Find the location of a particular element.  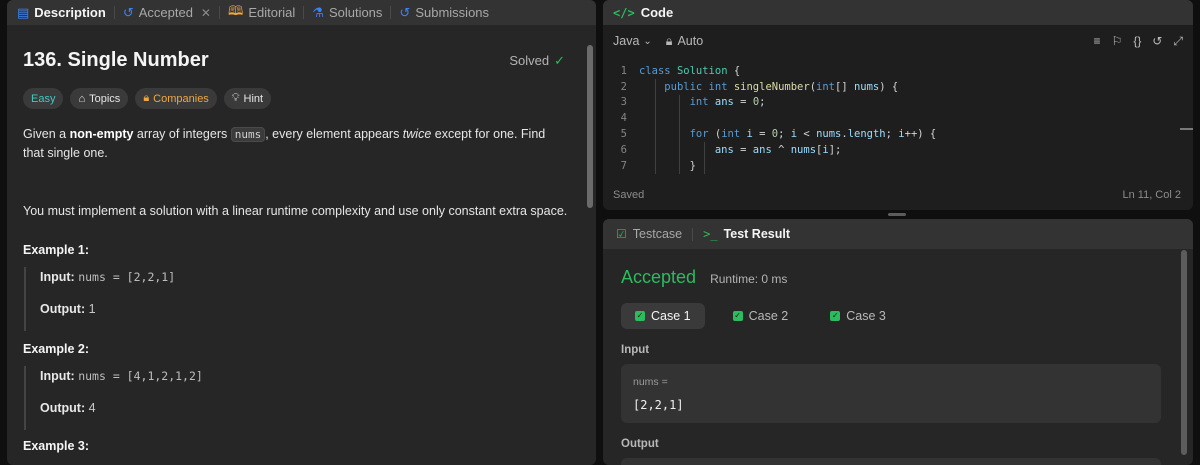

solved-label: Solved is located at coordinates (529, 60).